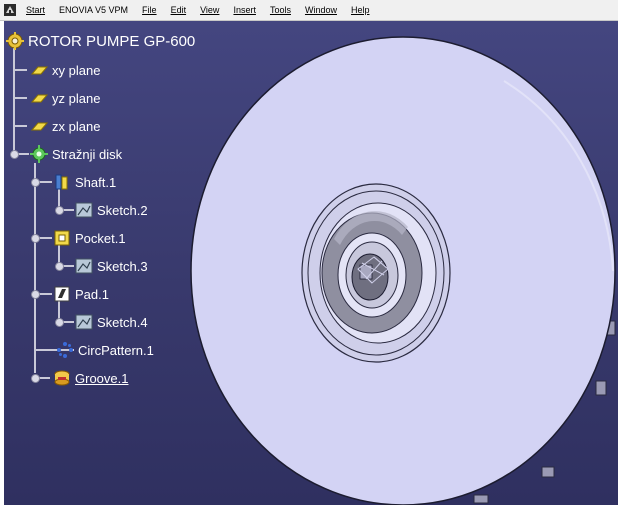 The height and width of the screenshot is (505, 618). I want to click on menu-start: Start, so click(35, 10).